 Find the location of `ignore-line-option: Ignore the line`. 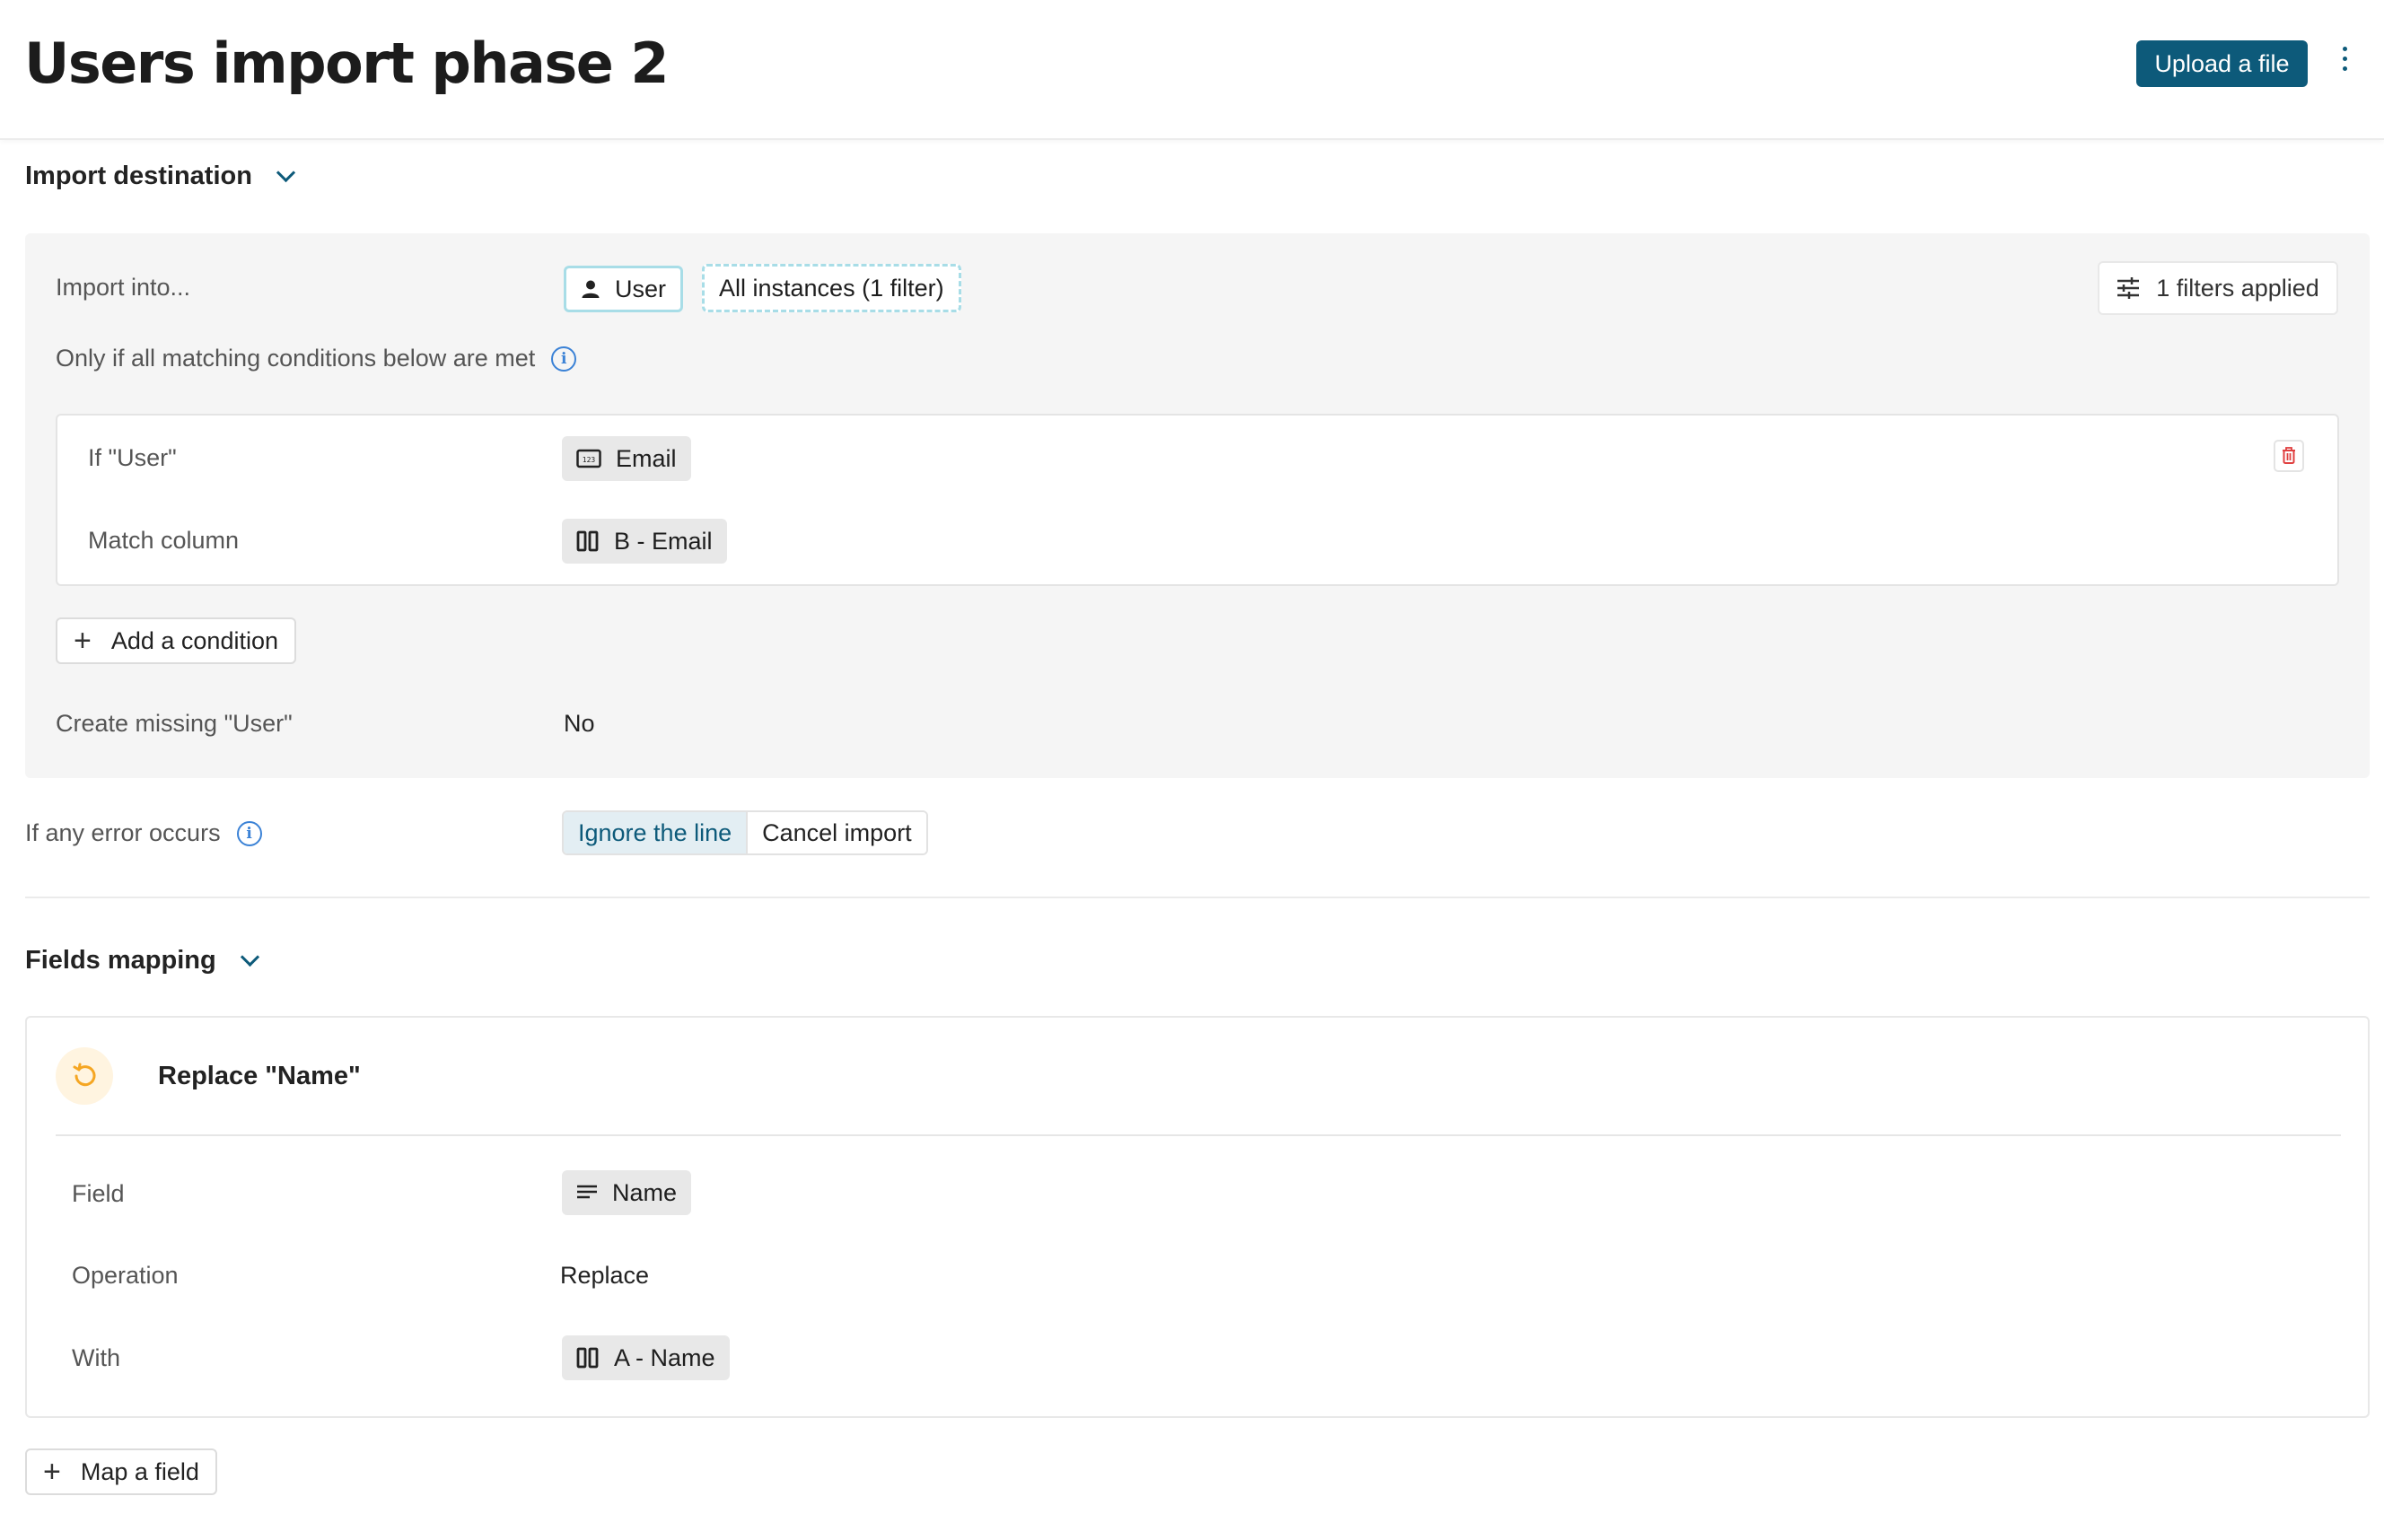

ignore-line-option: Ignore the line is located at coordinates (655, 833).